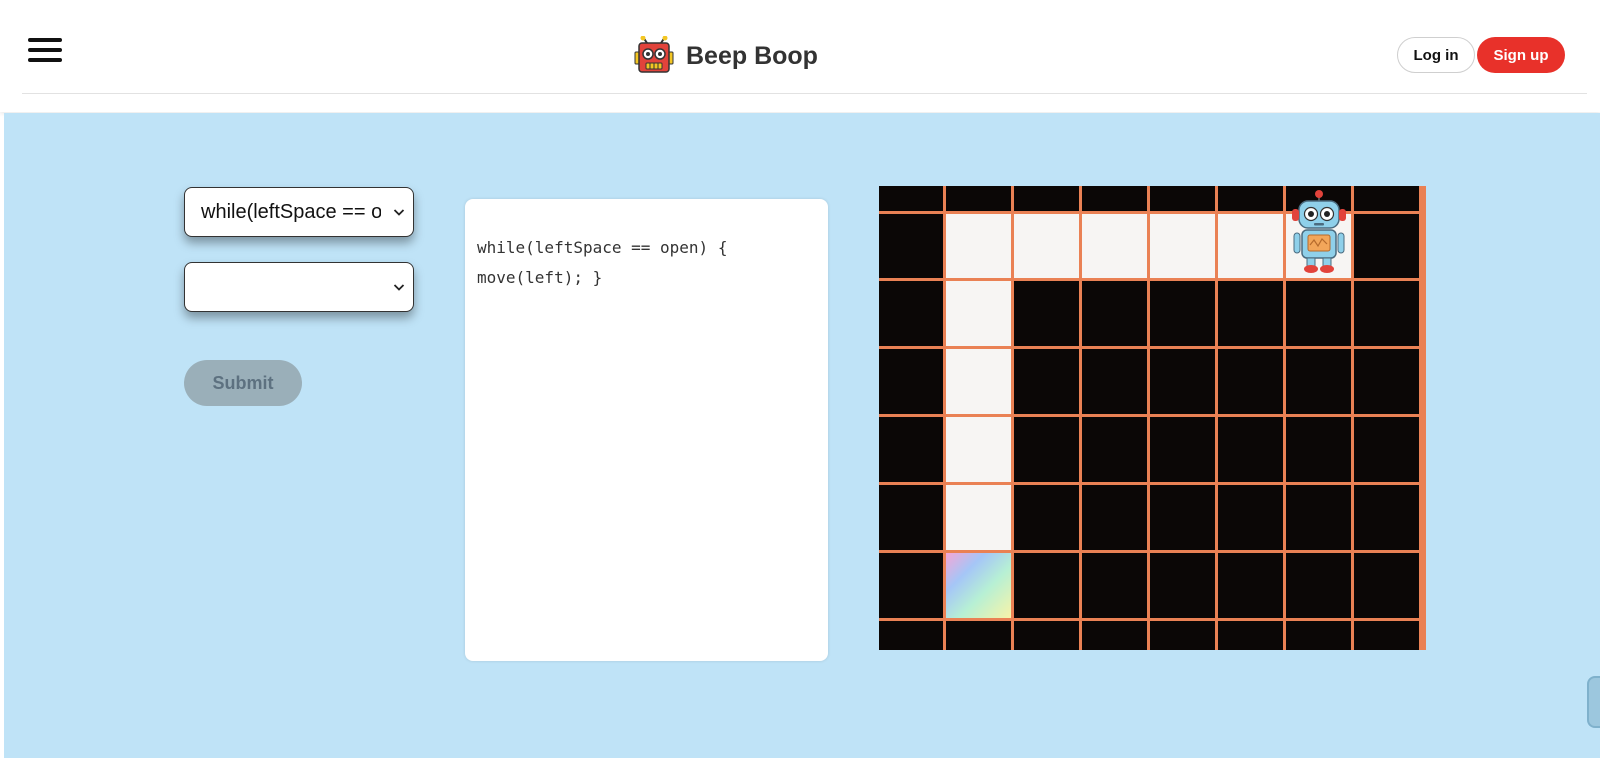  What do you see at coordinates (752, 55) in the screenshot?
I see `brand-title: Beep Boop` at bounding box center [752, 55].